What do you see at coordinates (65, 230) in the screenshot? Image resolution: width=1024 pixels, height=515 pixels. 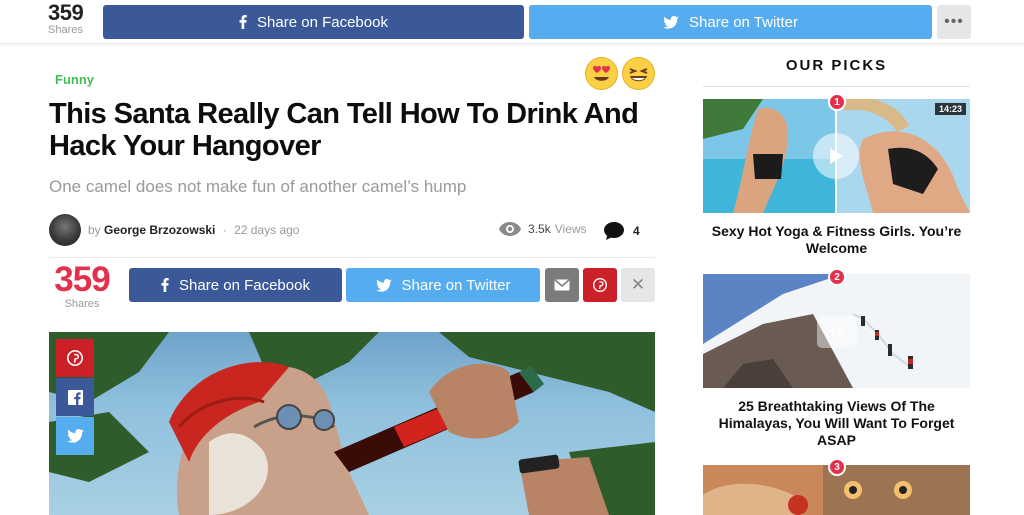 I see `author-avatar` at bounding box center [65, 230].